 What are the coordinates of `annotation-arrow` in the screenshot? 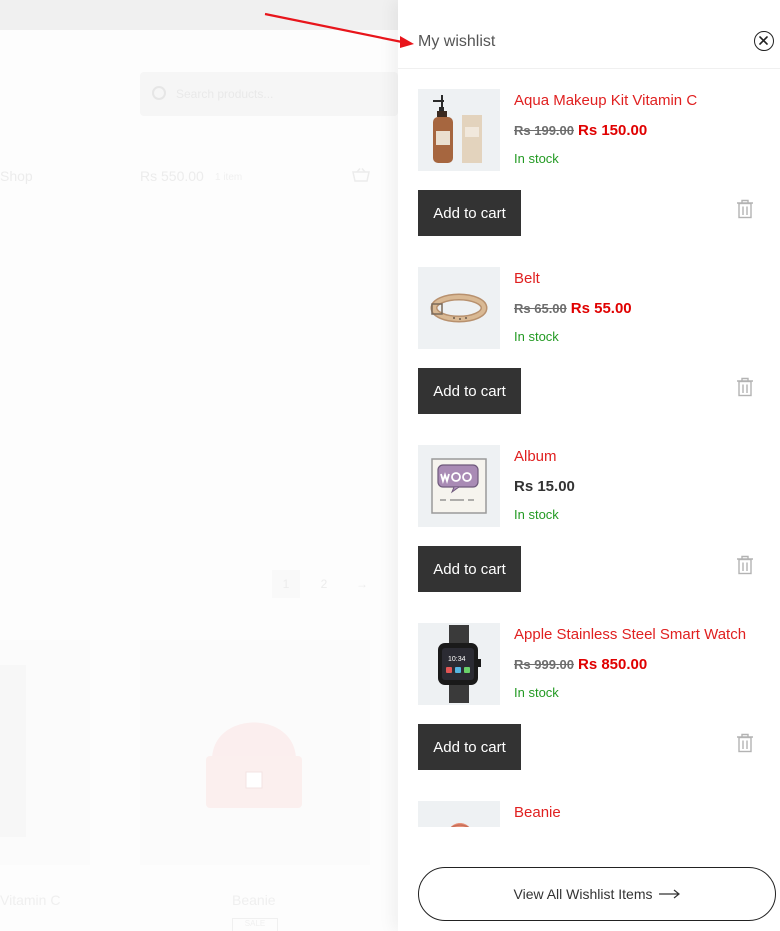 It's located at (339, 30).